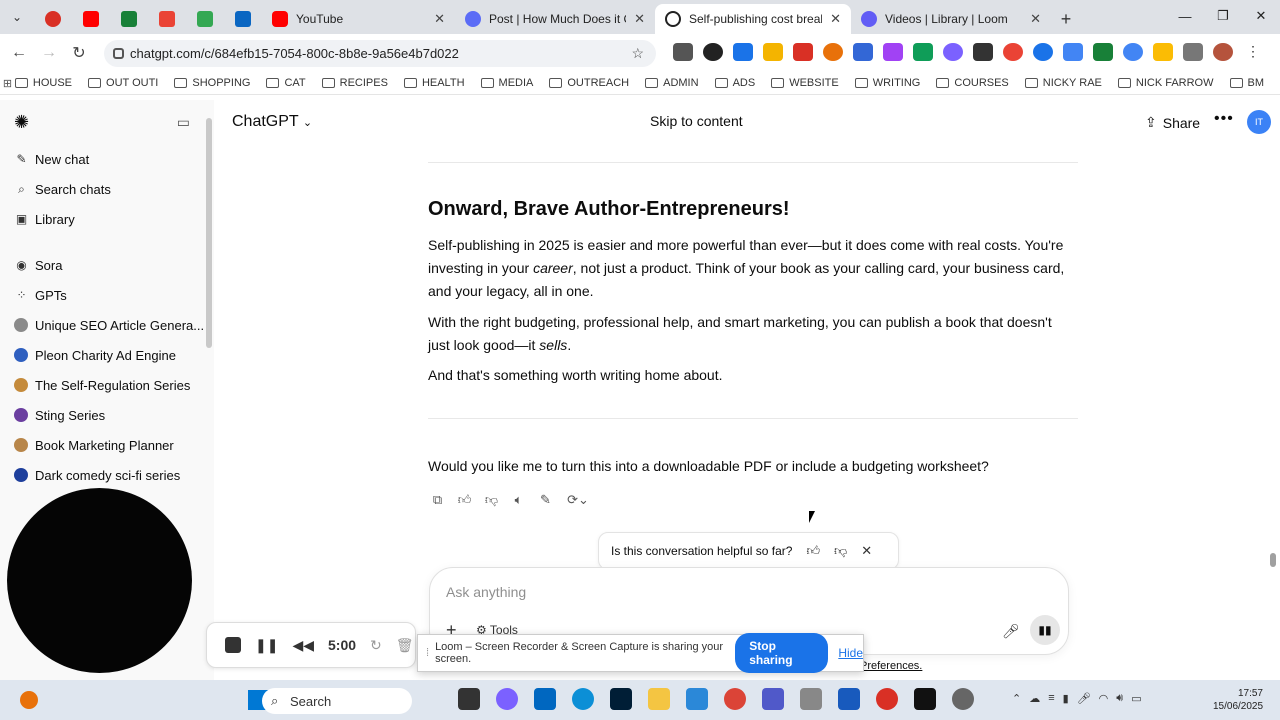 The image size is (1280, 720). Describe the element at coordinates (49, 53) in the screenshot. I see `forward-button: →` at that location.